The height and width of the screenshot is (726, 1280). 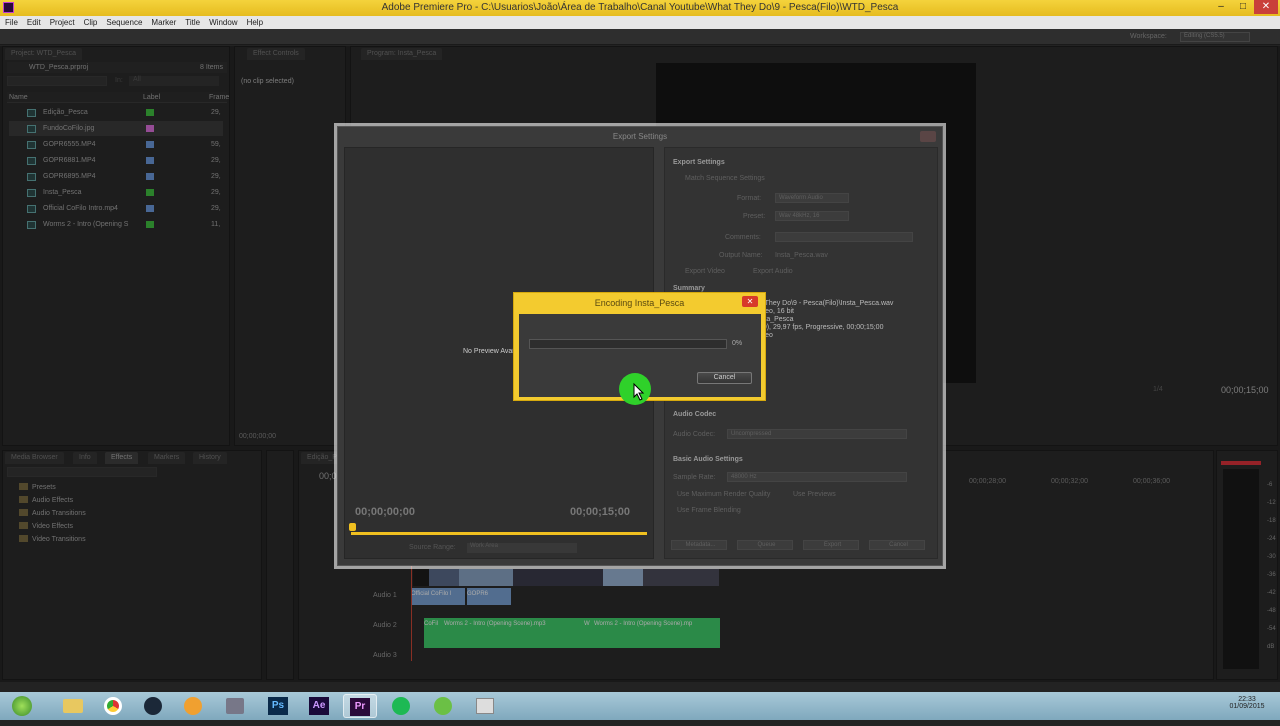 What do you see at coordinates (163, 22) in the screenshot?
I see `menu-marker: Marker` at bounding box center [163, 22].